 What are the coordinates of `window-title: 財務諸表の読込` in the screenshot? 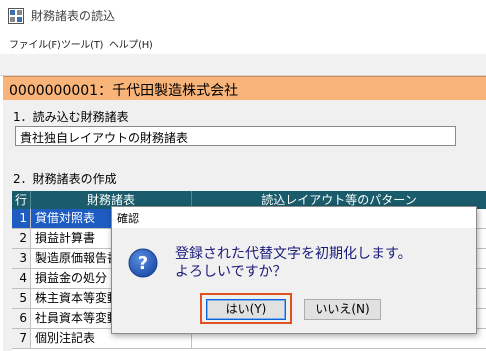 It's located at (73, 16).